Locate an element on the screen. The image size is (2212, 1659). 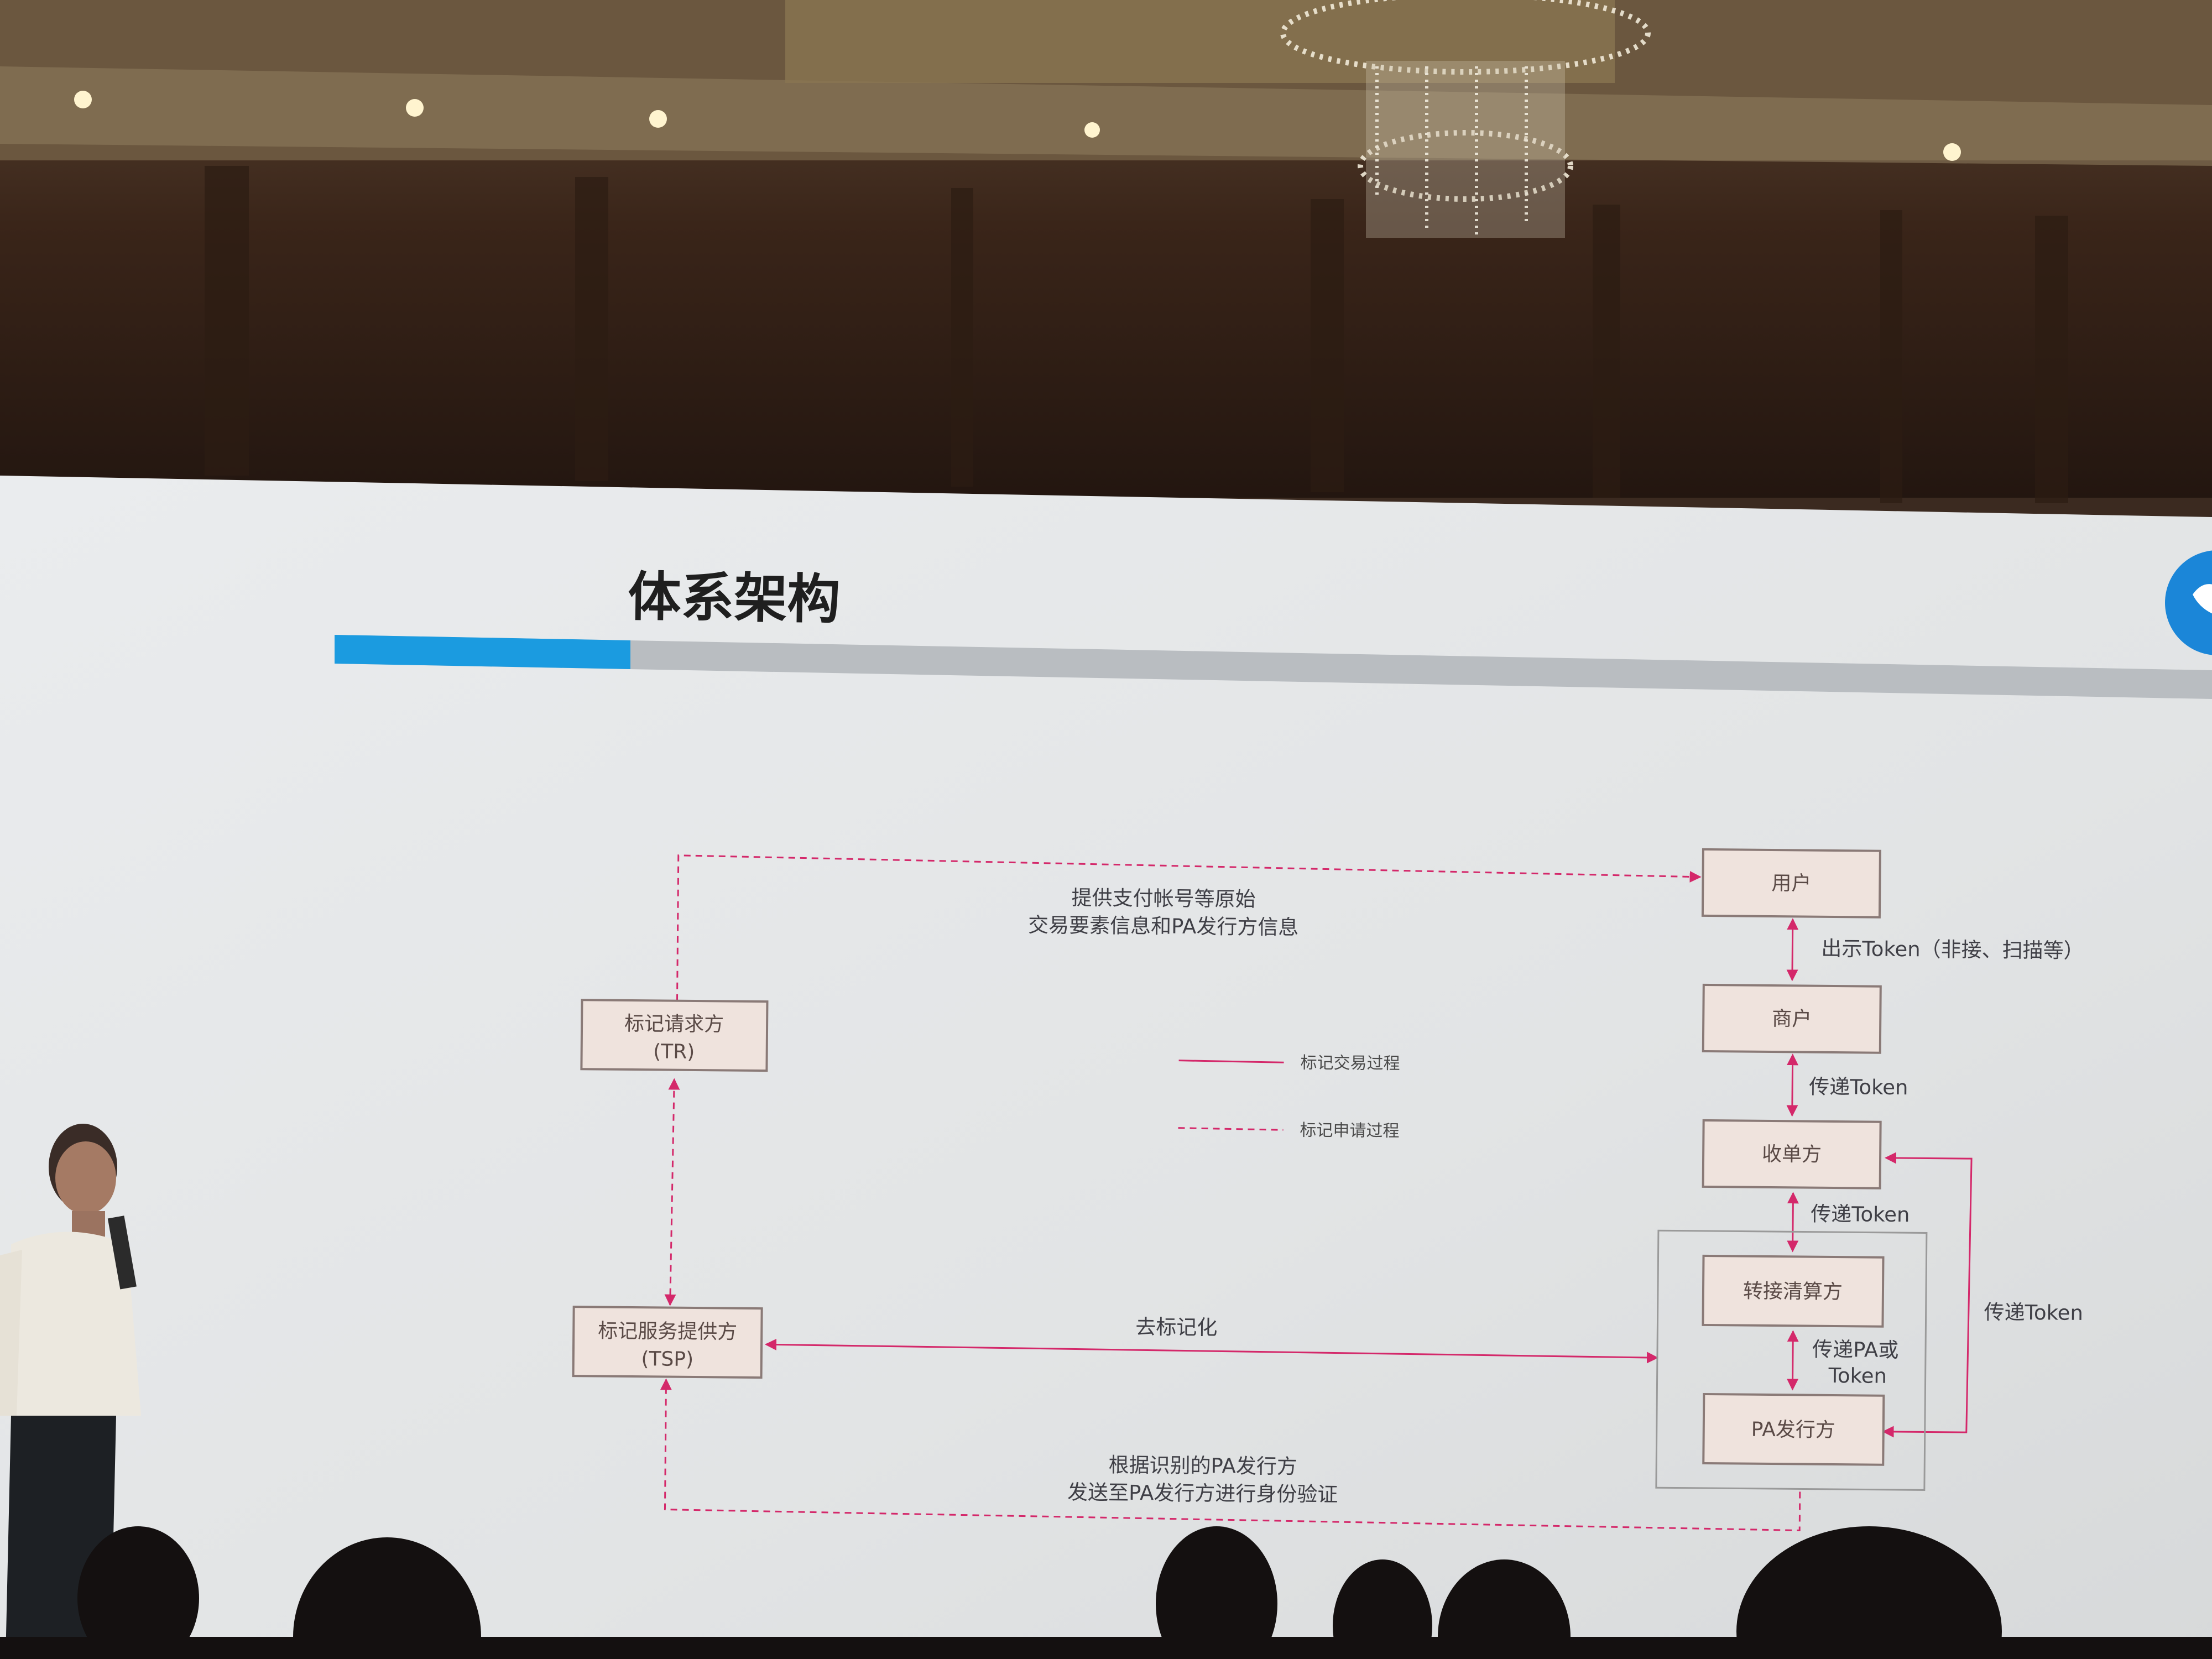
node-pa-issuer: PA发行方 is located at coordinates (1794, 1429).